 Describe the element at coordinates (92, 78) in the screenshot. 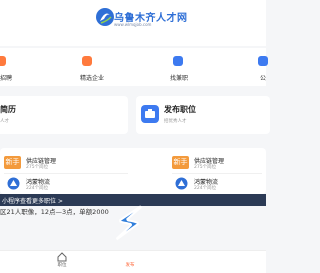

I see `quick-nav-label: 精选企业` at that location.